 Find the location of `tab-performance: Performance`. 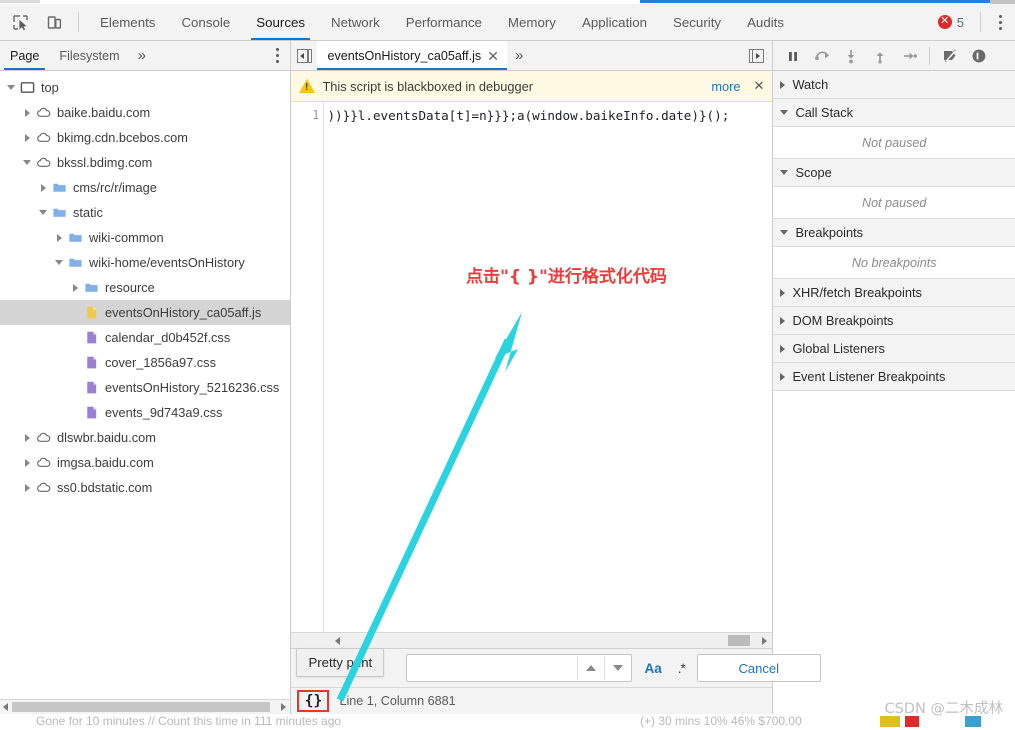

tab-performance: Performance is located at coordinates (444, 22).